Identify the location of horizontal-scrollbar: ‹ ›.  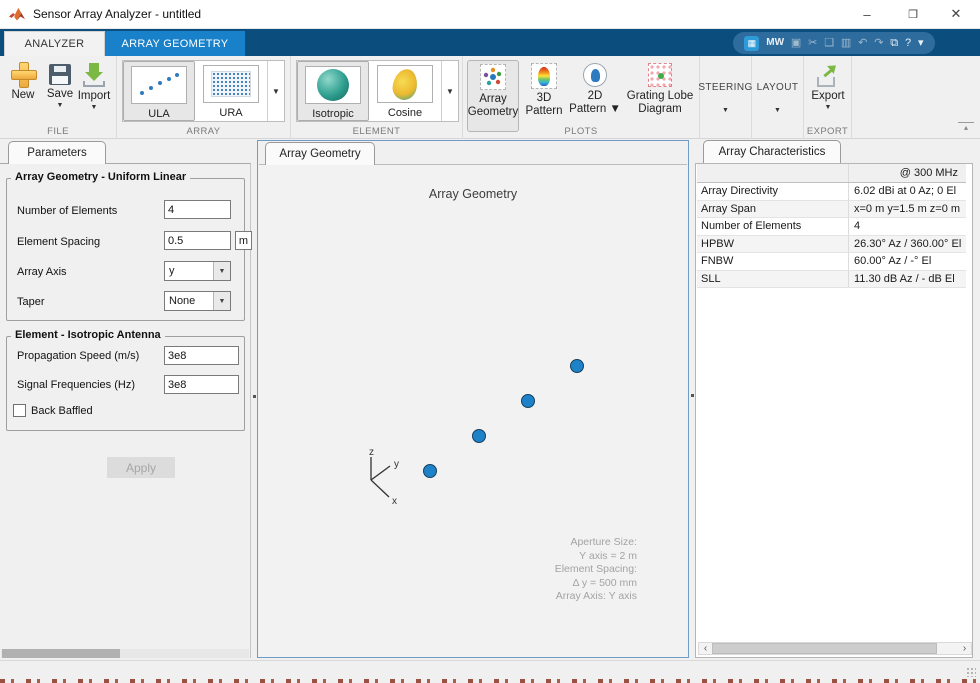
(835, 648).